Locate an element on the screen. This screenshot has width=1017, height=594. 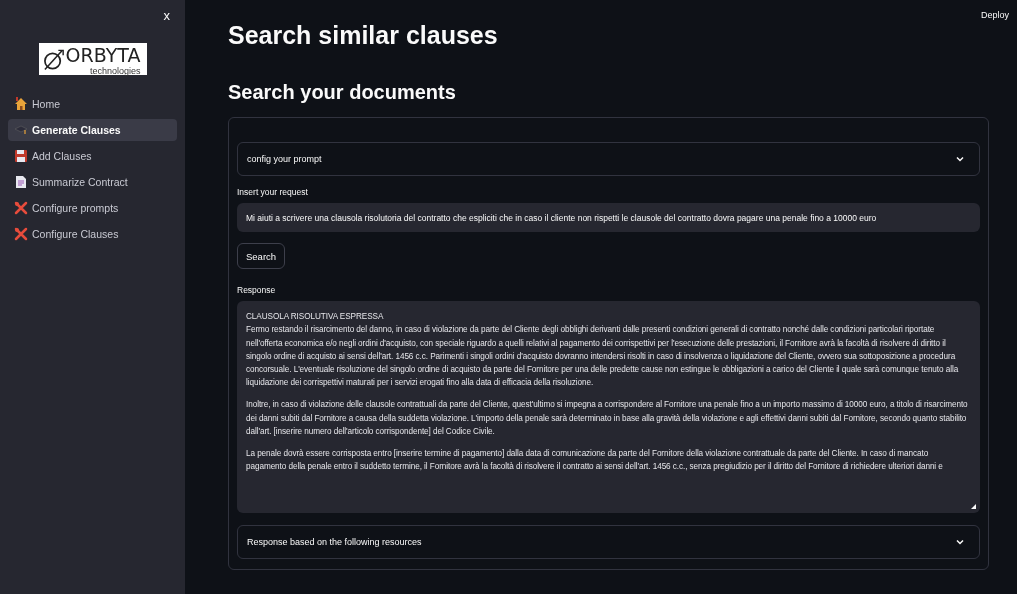
deploy-button: Deploy is located at coordinates (995, 15).